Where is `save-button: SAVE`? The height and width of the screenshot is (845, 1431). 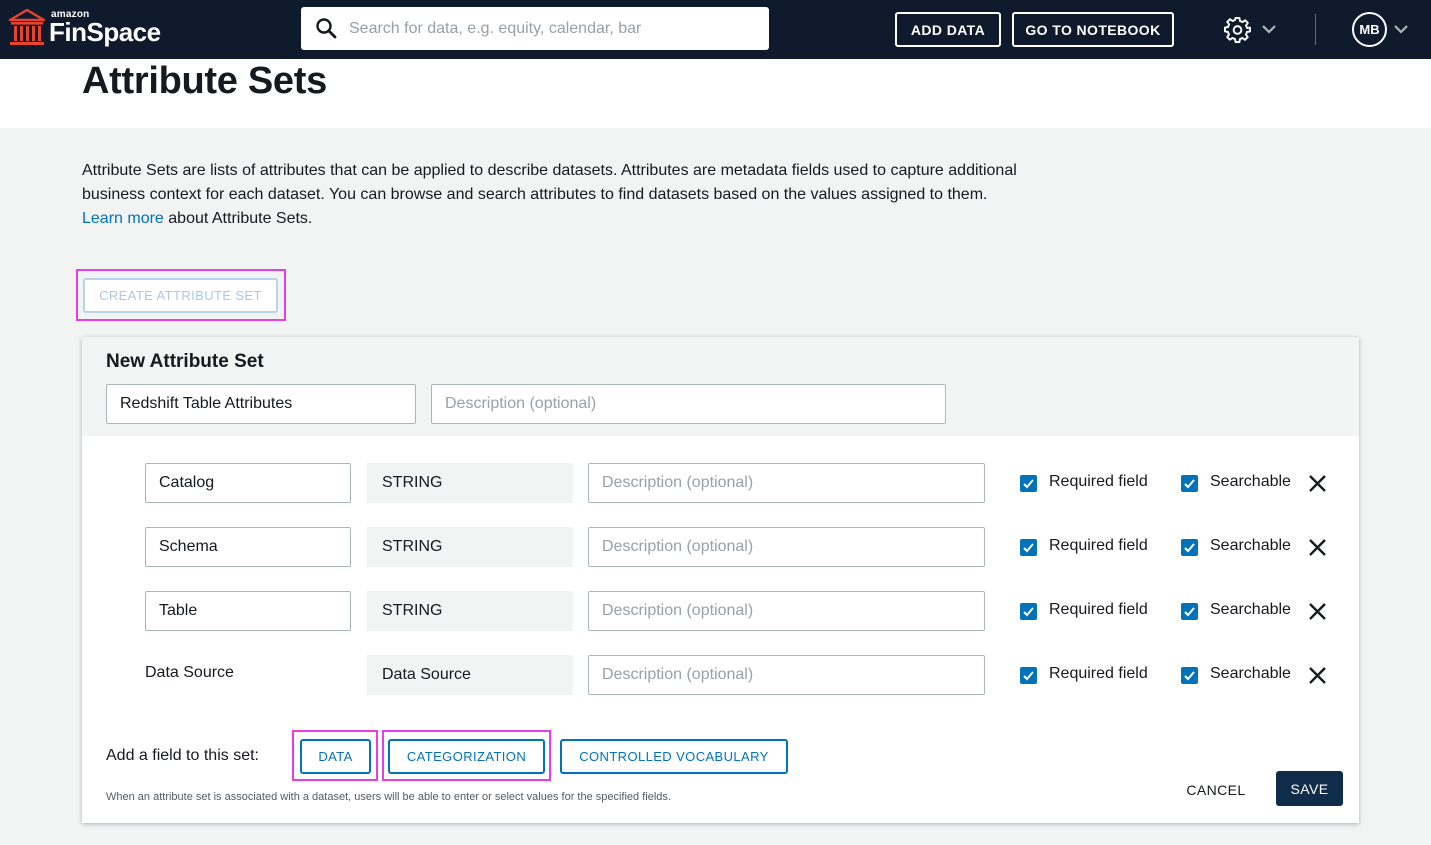 save-button: SAVE is located at coordinates (1309, 788).